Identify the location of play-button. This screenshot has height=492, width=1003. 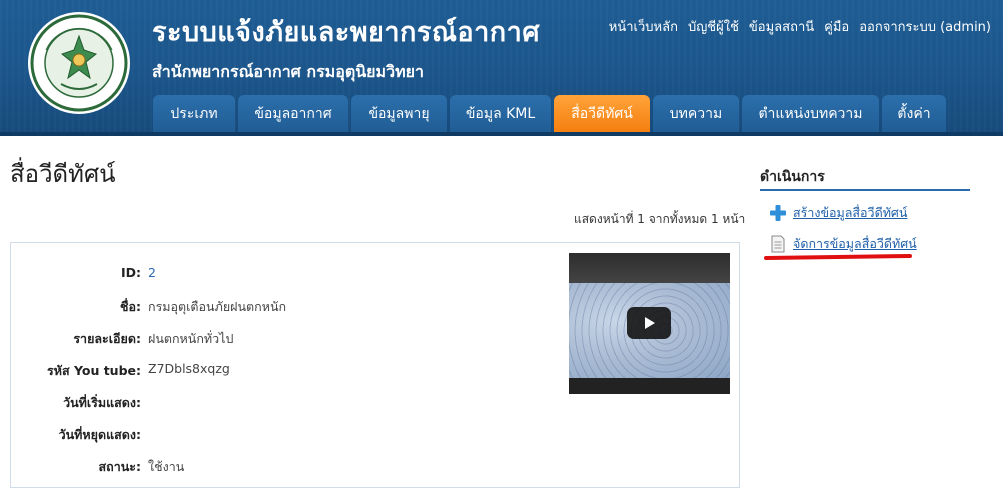
(649, 323).